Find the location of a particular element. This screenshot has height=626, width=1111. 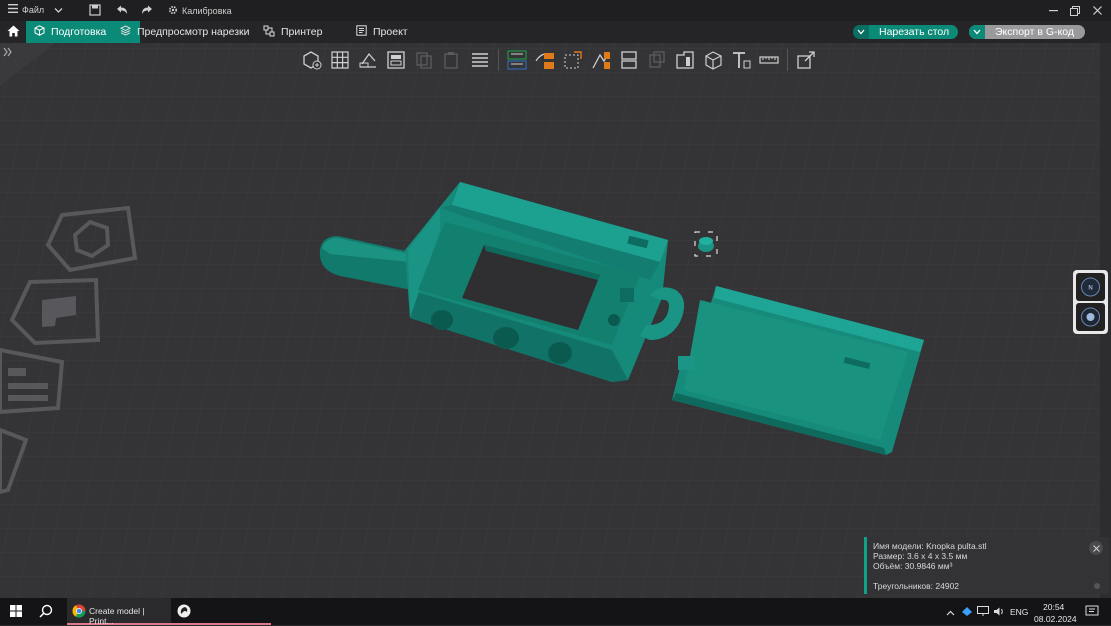

tray-language: ENG is located at coordinates (1019, 612).